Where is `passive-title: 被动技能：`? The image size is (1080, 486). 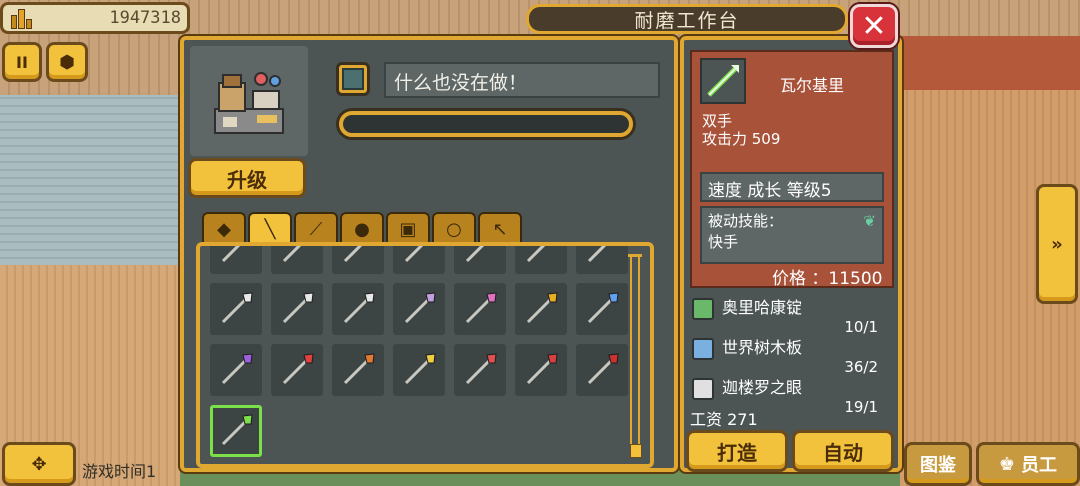 passive-title: 被动技能： is located at coordinates (746, 221).